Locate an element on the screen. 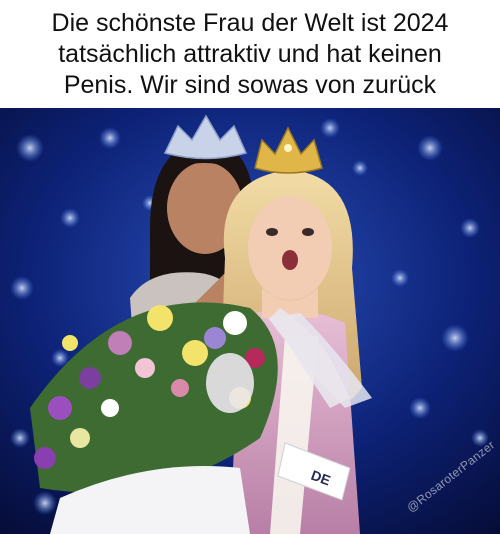 The height and width of the screenshot is (534, 500). caption-line-2: tatsächlich attraktiv und hat keinen is located at coordinates (250, 53).